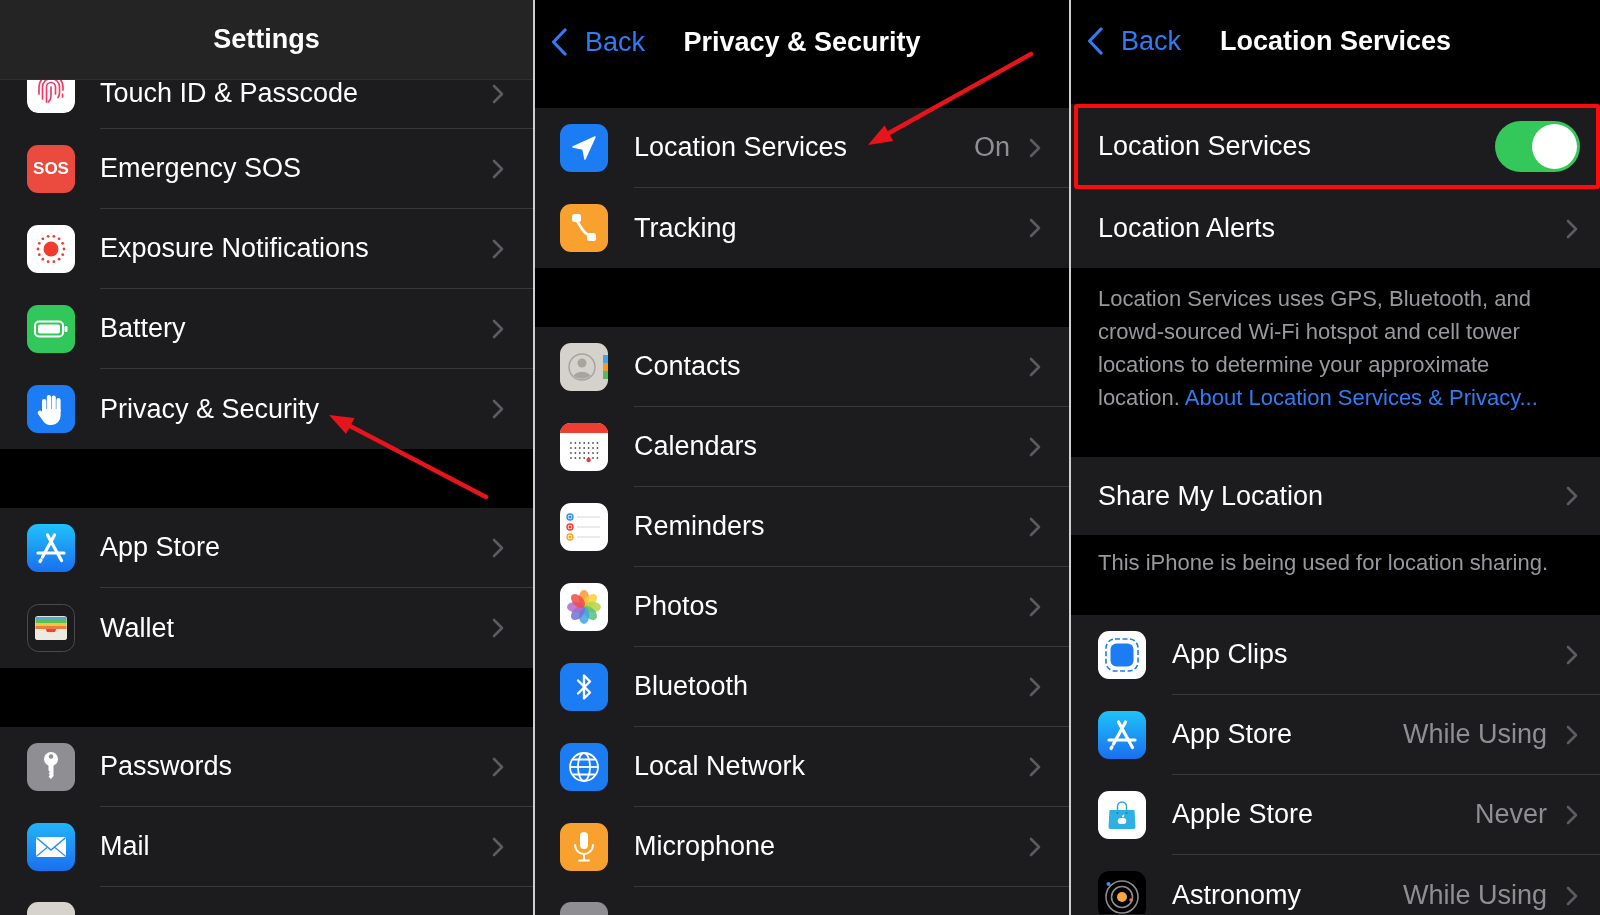 This screenshot has height=915, width=1600. I want to click on list-row: Battery, so click(266, 329).